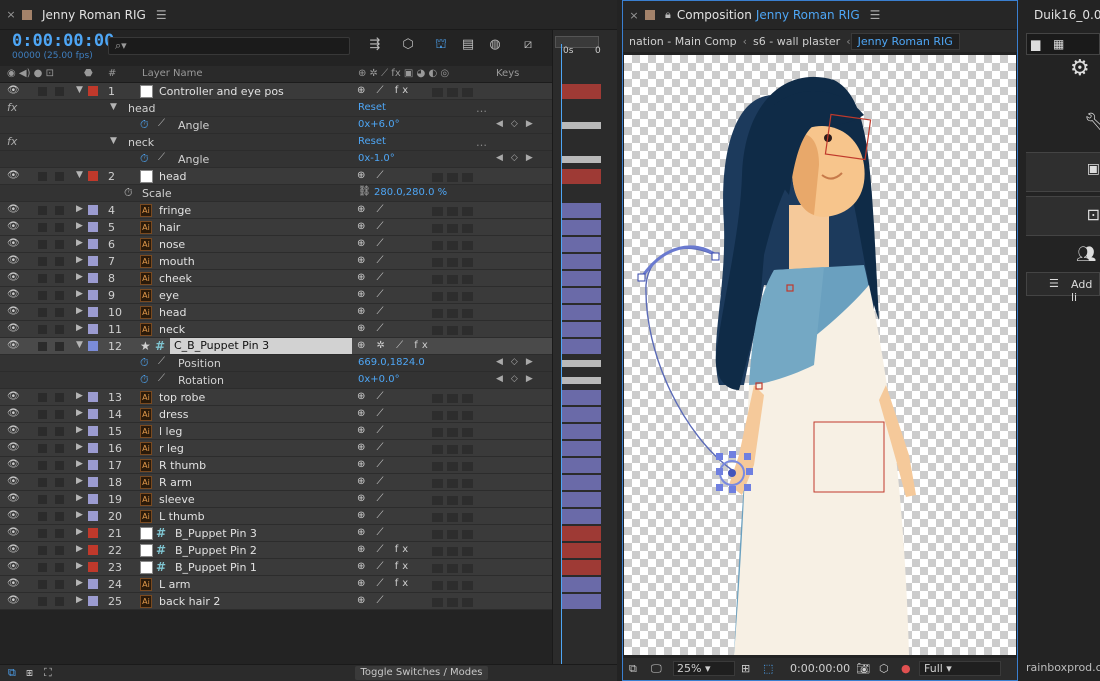  I want to click on comp-timecode: 0:00:00:00, so click(820, 668).